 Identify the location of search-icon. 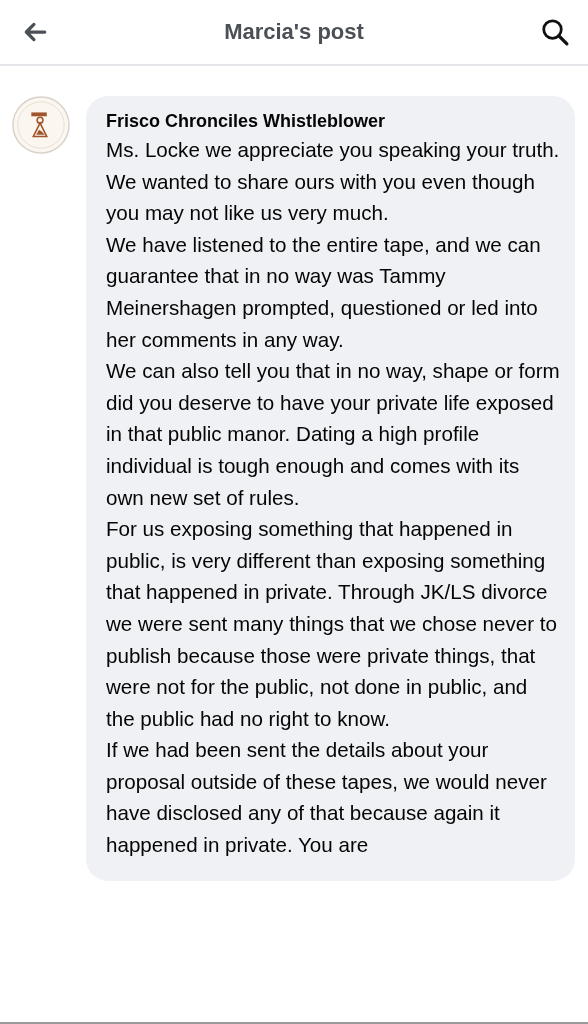
(555, 32).